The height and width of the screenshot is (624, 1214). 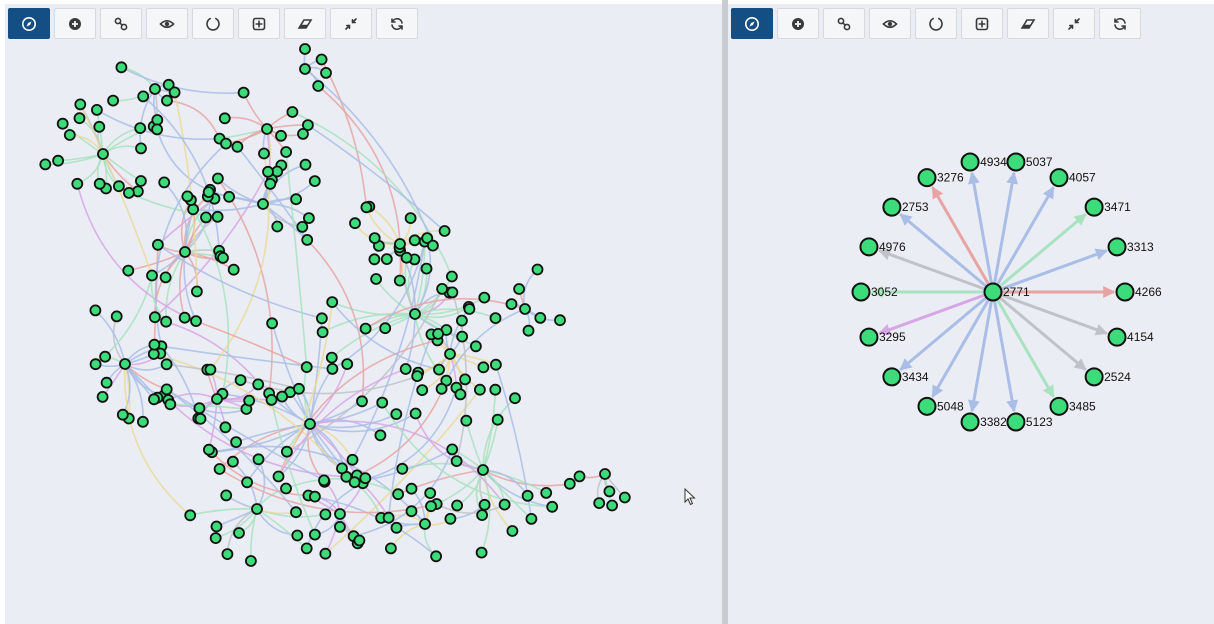 What do you see at coordinates (984, 162) in the screenshot?
I see `node-4934: 4934` at bounding box center [984, 162].